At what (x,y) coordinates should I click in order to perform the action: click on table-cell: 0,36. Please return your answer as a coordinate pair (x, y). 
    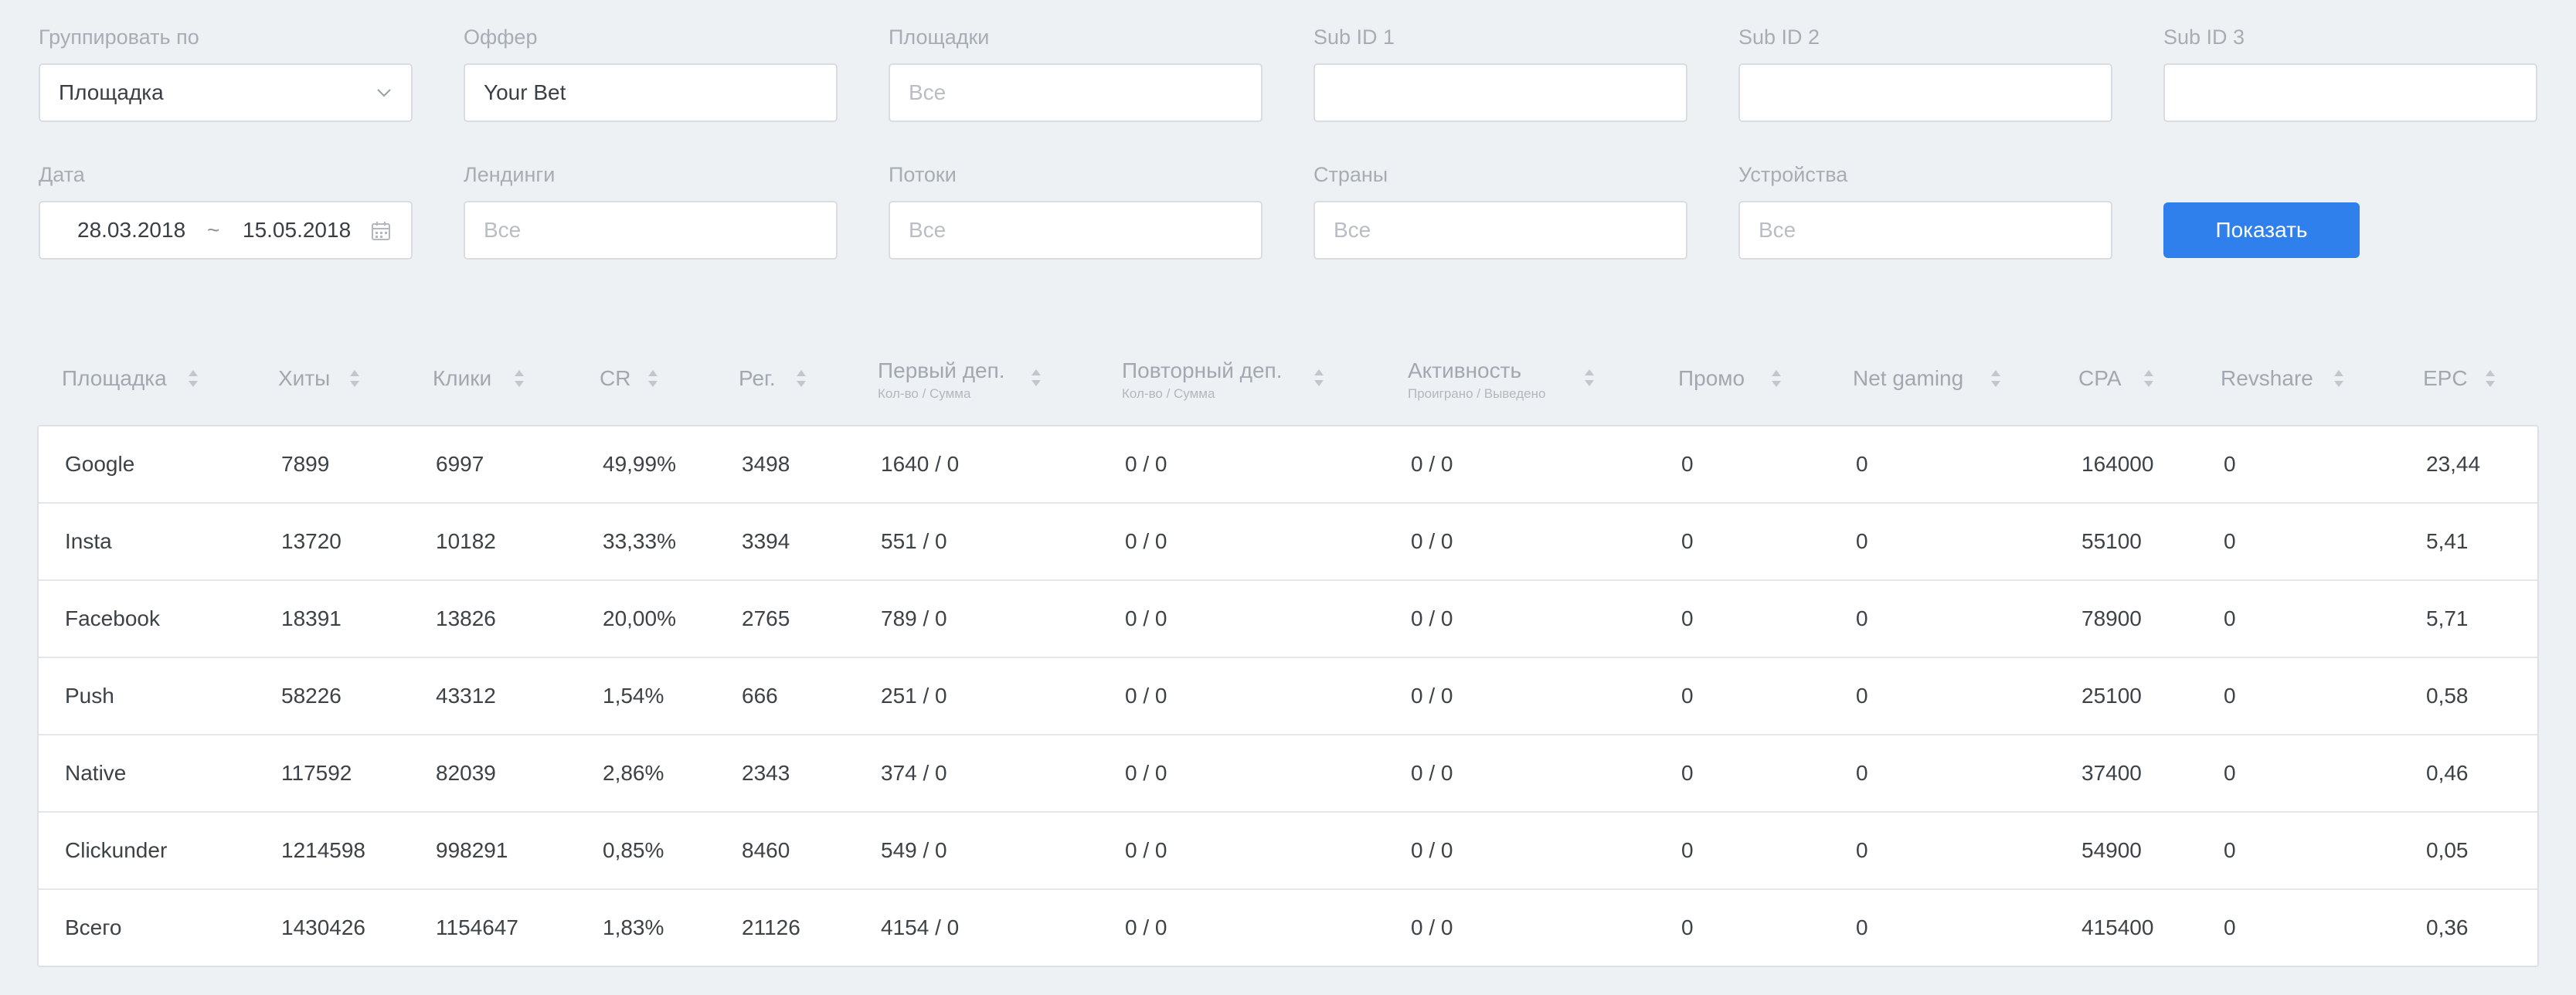
    Looking at the image, I should click on (2447, 927).